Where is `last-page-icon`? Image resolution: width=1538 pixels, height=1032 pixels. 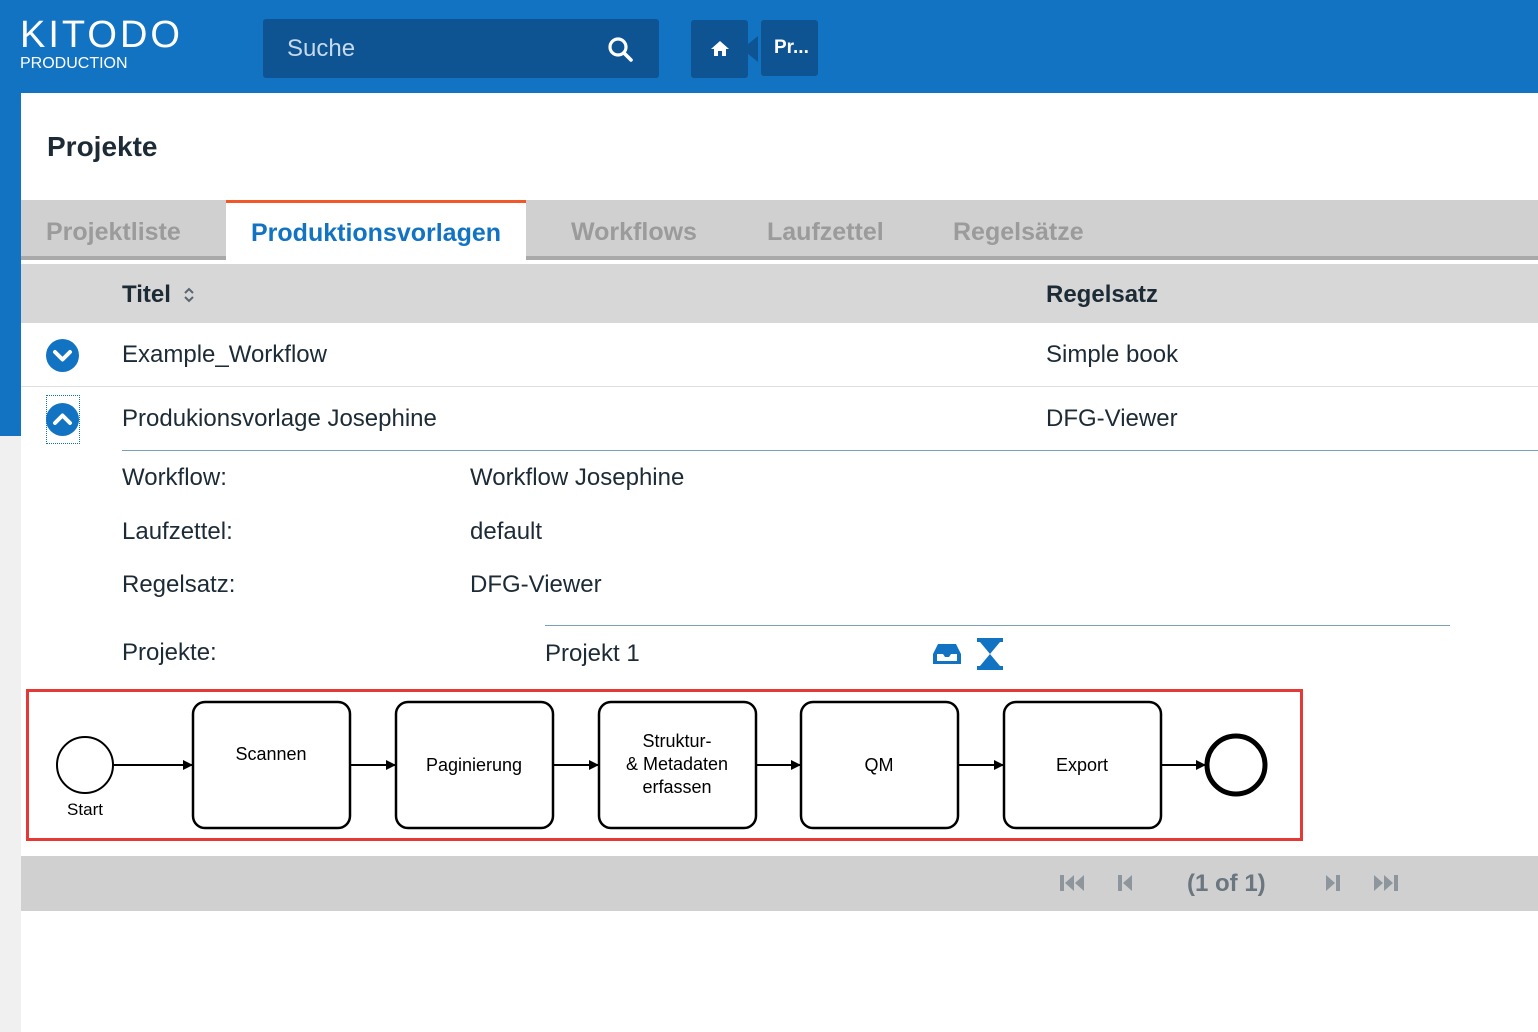 last-page-icon is located at coordinates (1386, 883).